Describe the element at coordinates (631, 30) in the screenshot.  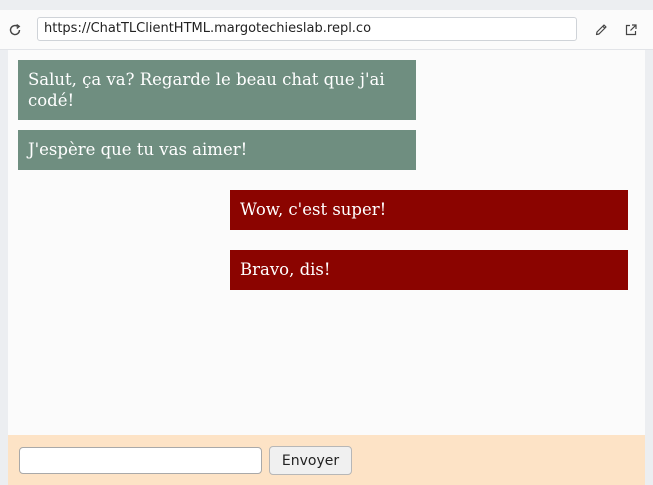
I see `open-external-icon` at that location.